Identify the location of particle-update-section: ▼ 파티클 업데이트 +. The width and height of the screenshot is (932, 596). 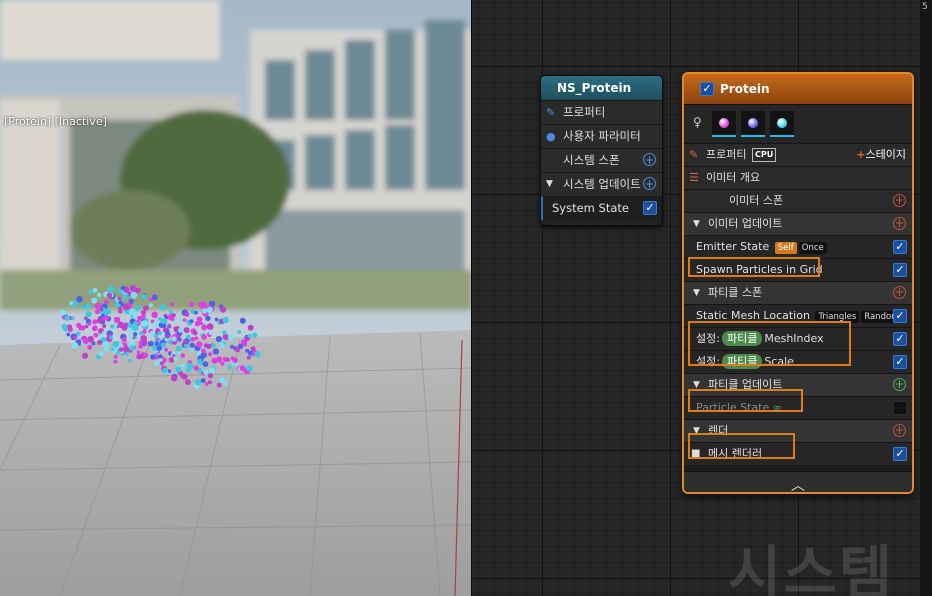
(798, 384).